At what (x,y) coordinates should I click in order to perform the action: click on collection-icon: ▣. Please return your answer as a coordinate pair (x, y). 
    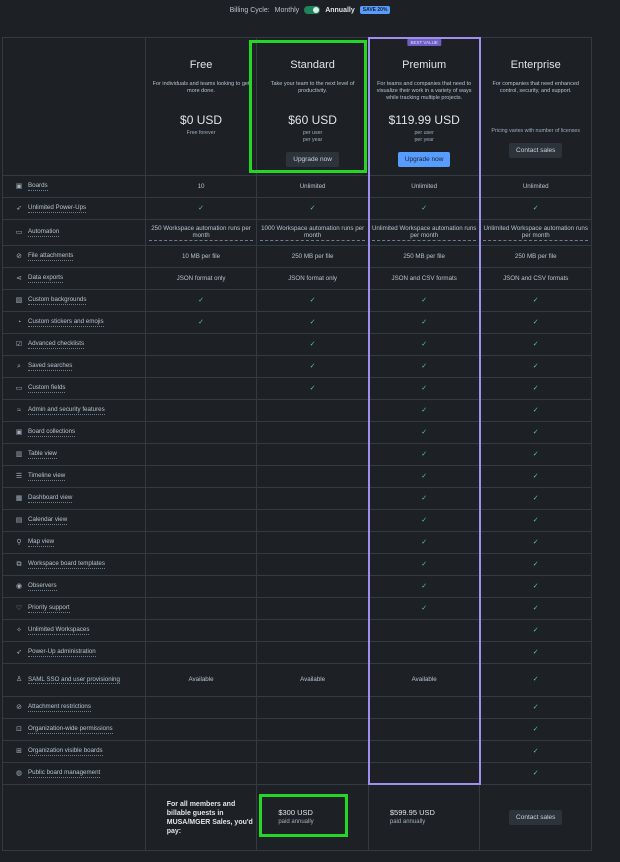
    Looking at the image, I should click on (19, 432).